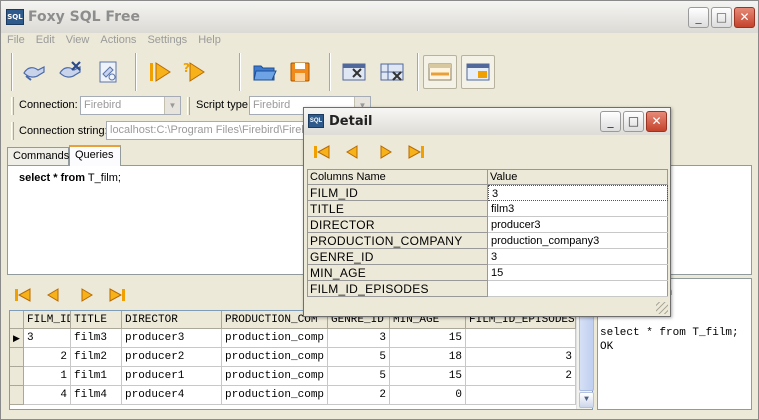 The image size is (759, 420). What do you see at coordinates (130, 105) in the screenshot?
I see `connection-select: Firebird ▼` at bounding box center [130, 105].